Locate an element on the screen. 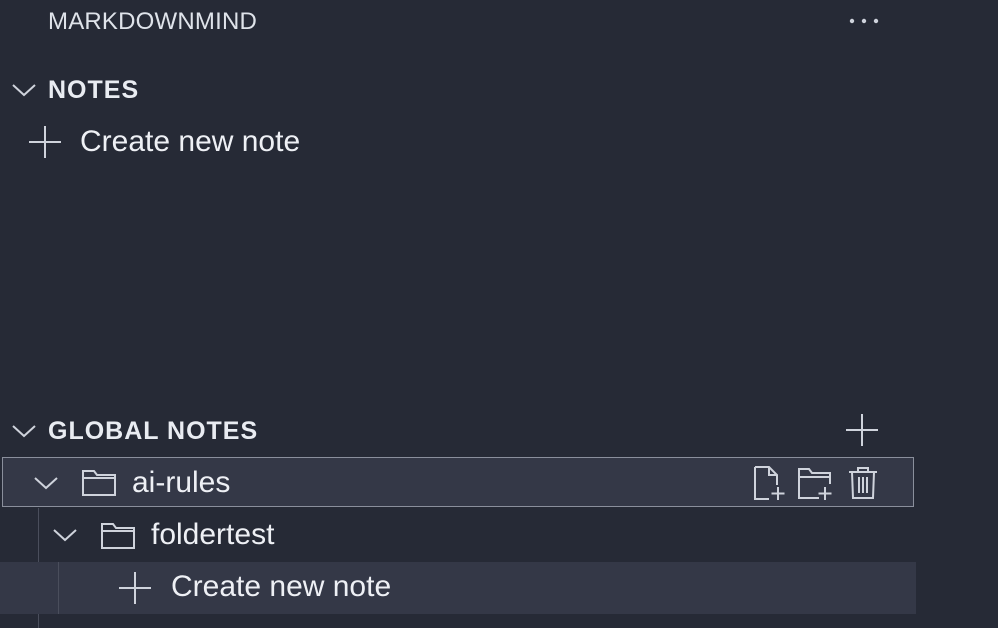 The image size is (998, 628). new-file-icon is located at coordinates (769, 483).